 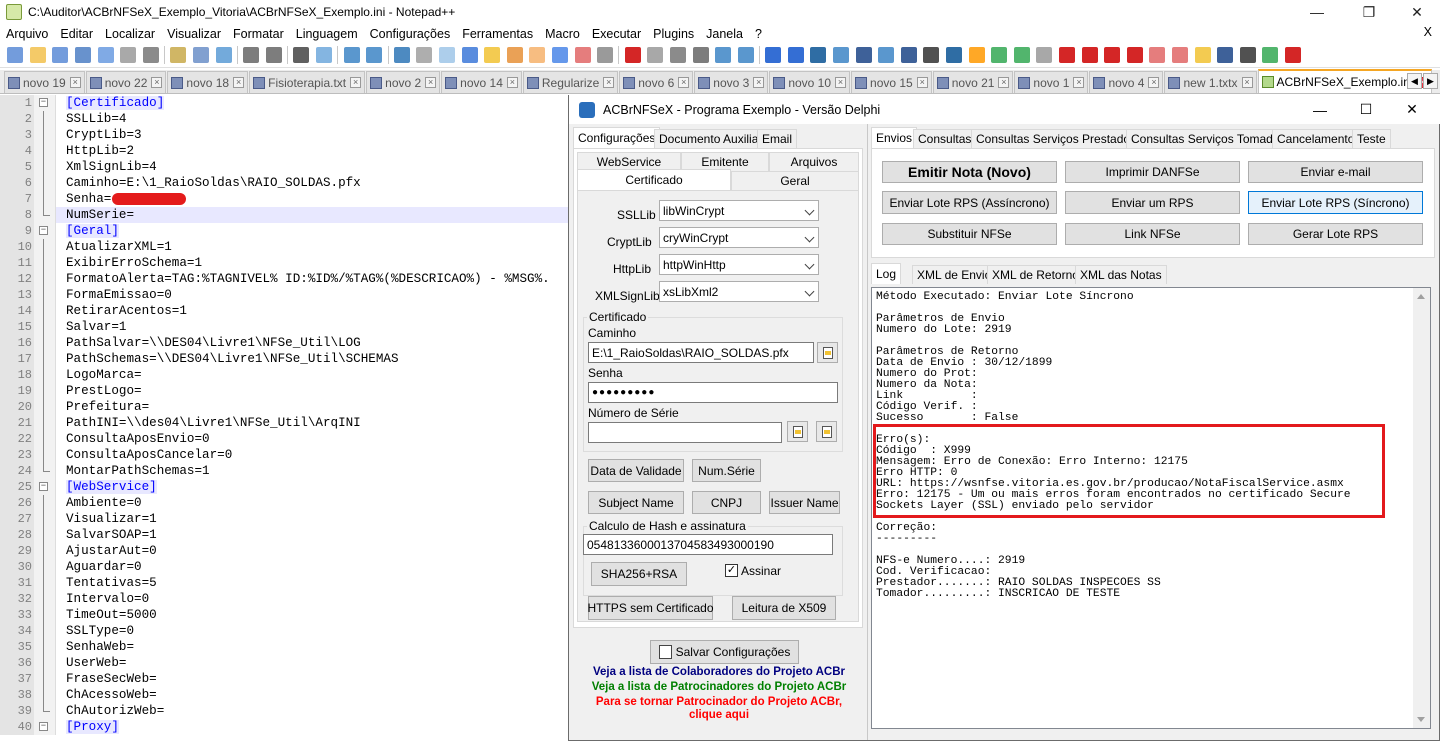 What do you see at coordinates (208, 82) in the screenshot?
I see `file-tab: novo 18 ×` at bounding box center [208, 82].